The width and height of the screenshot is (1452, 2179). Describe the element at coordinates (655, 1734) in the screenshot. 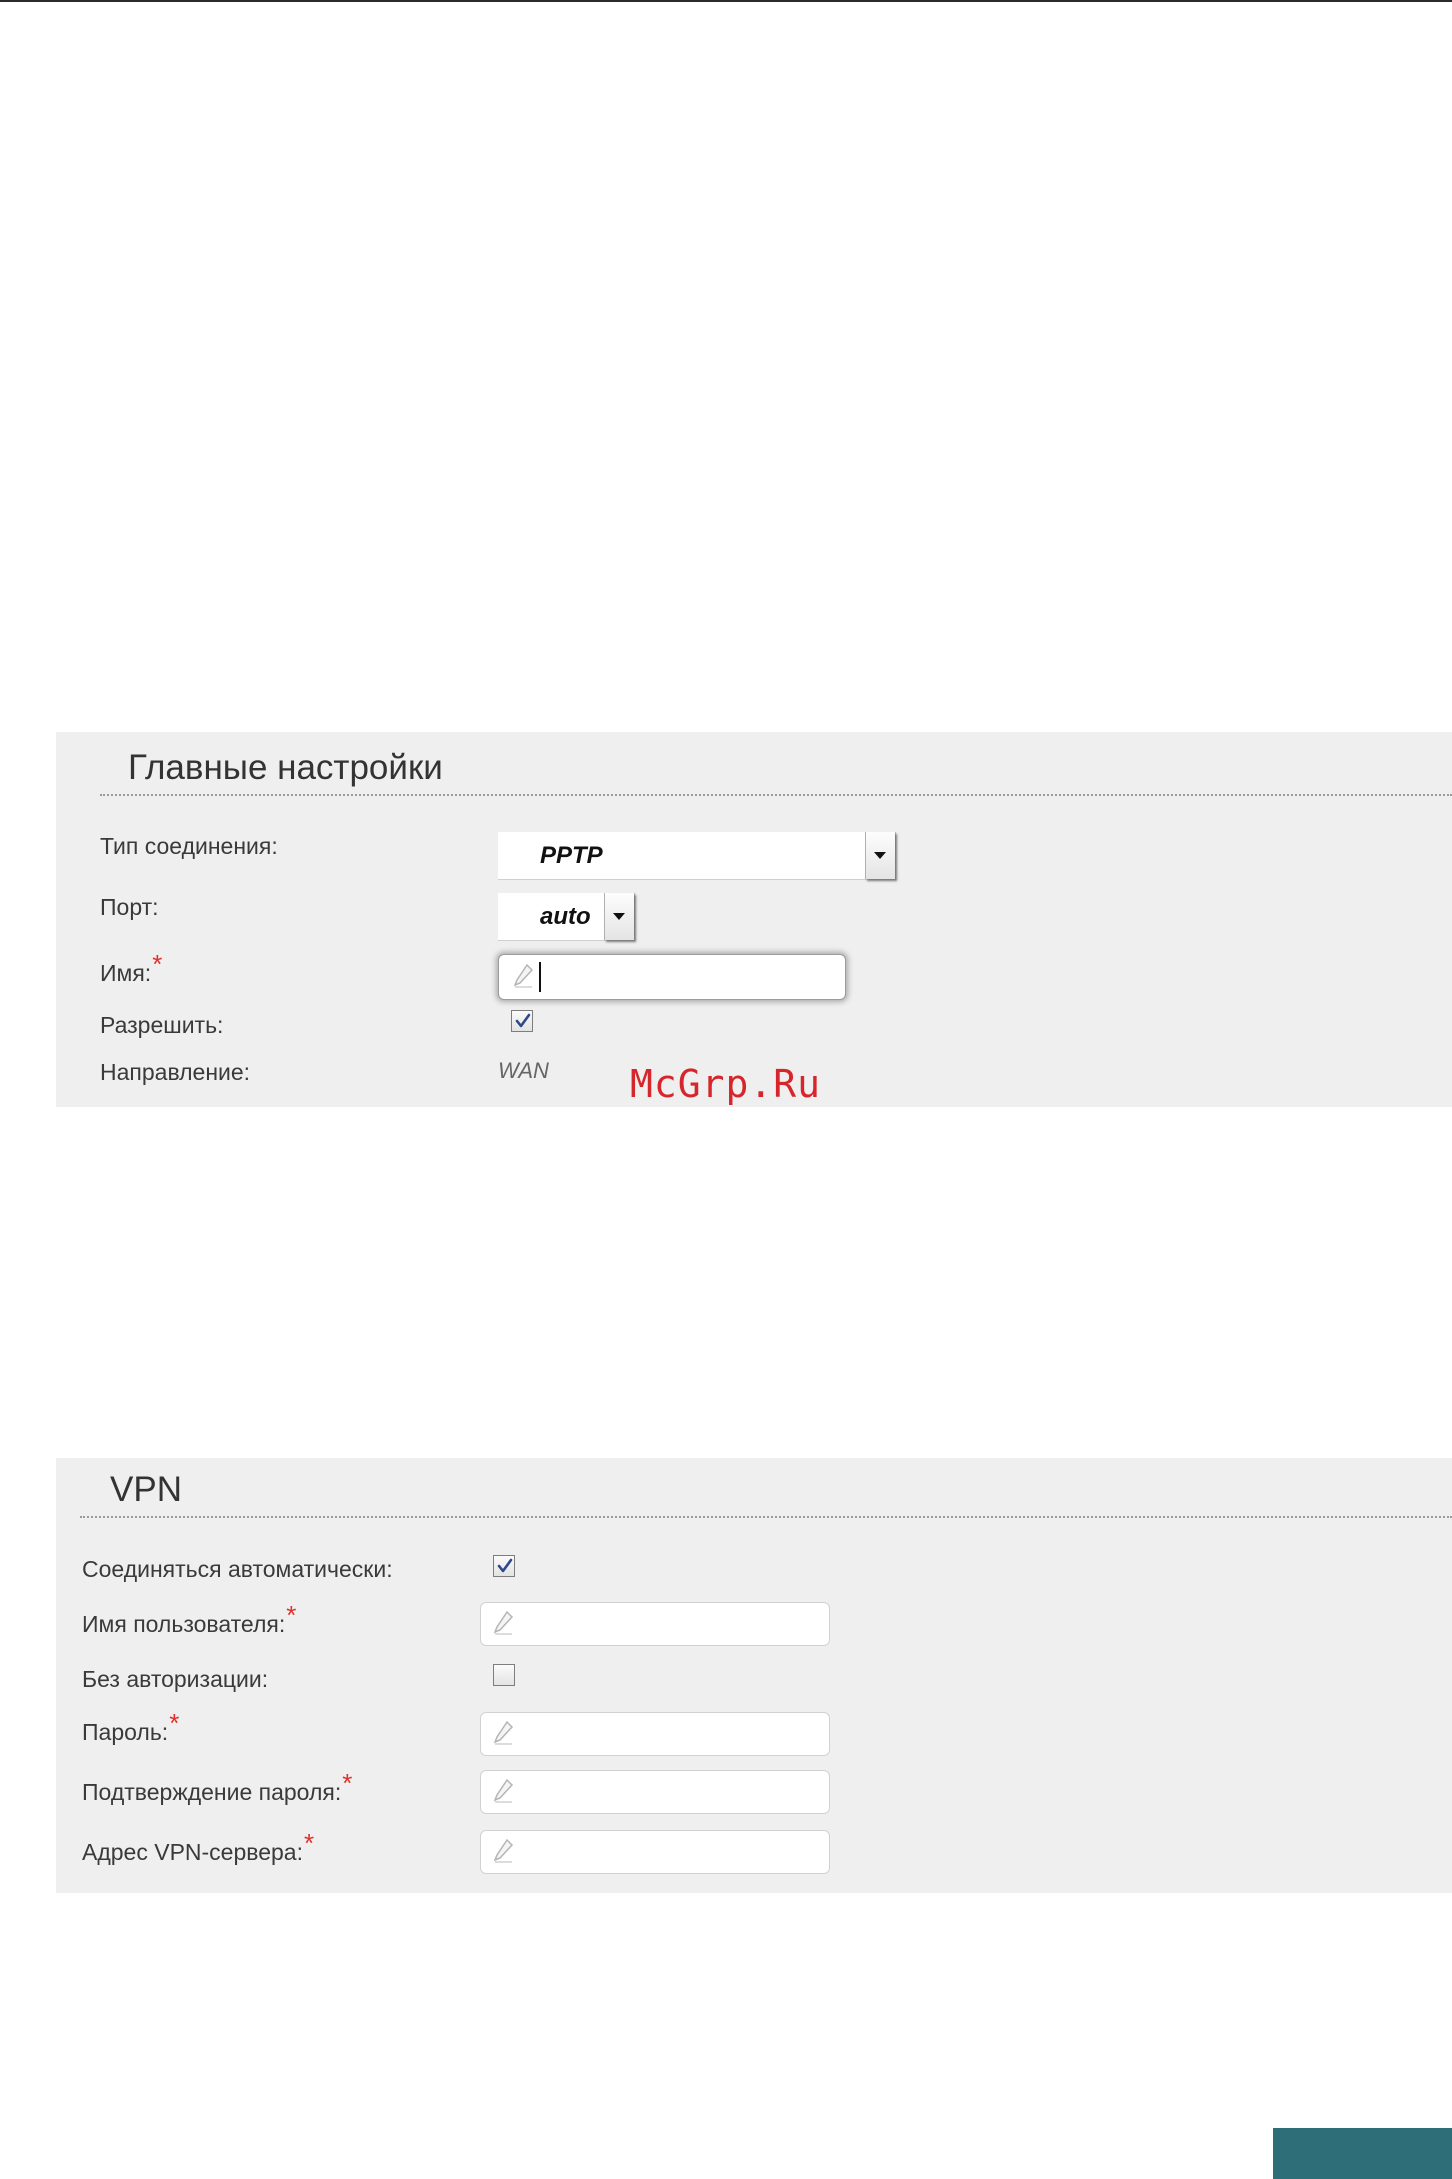

I see `password-input` at that location.